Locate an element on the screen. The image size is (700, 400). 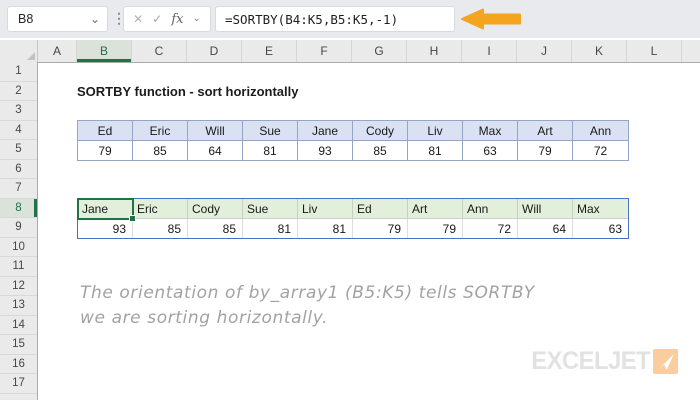
cell-I5: 63 is located at coordinates (490, 150).